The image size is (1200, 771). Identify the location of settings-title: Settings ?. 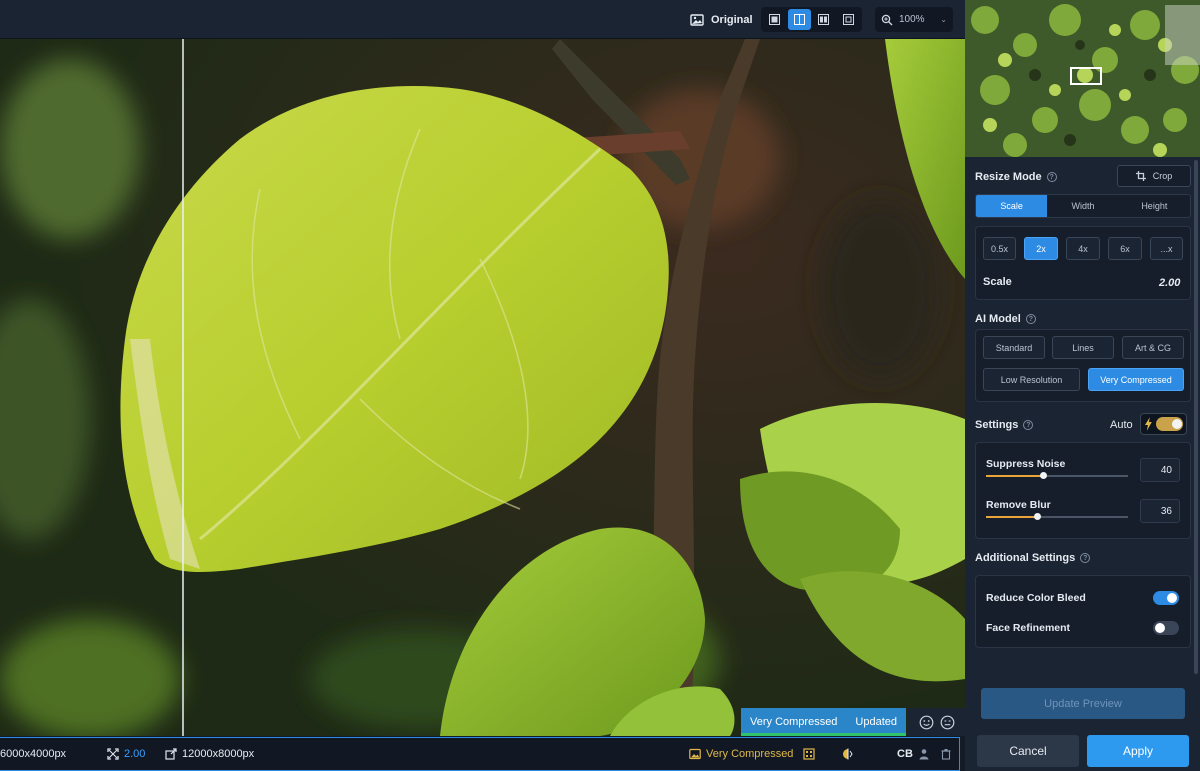
(1004, 425).